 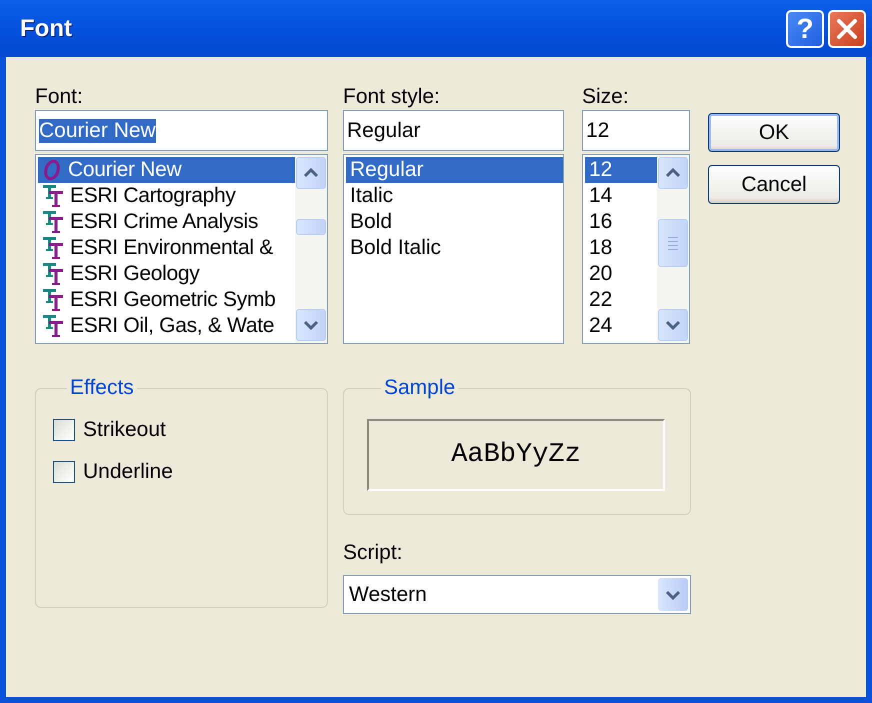 What do you see at coordinates (621, 248) in the screenshot?
I see `size-list-item: 18` at bounding box center [621, 248].